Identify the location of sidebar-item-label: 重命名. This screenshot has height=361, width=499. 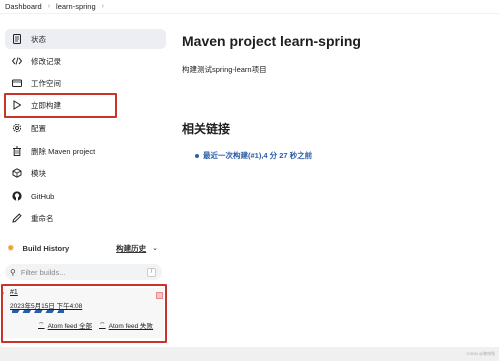
(42, 218).